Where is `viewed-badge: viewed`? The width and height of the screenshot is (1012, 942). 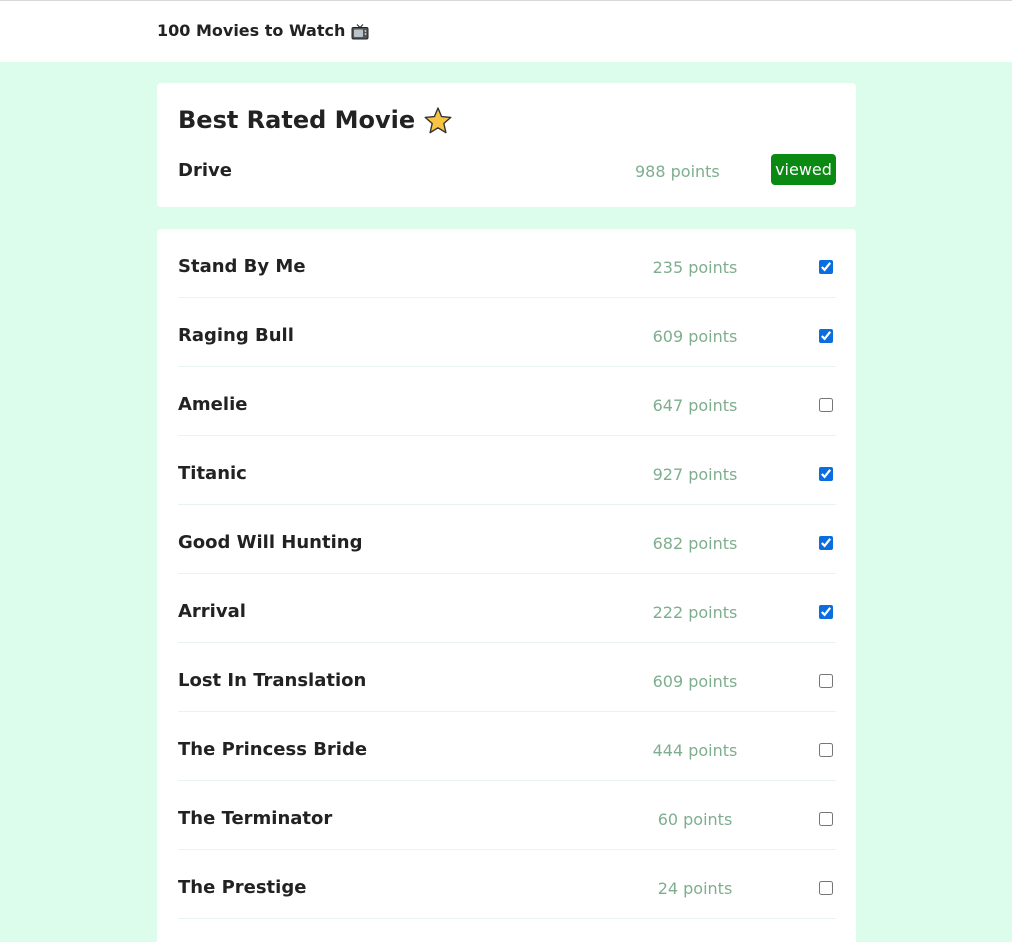
viewed-badge: viewed is located at coordinates (803, 169).